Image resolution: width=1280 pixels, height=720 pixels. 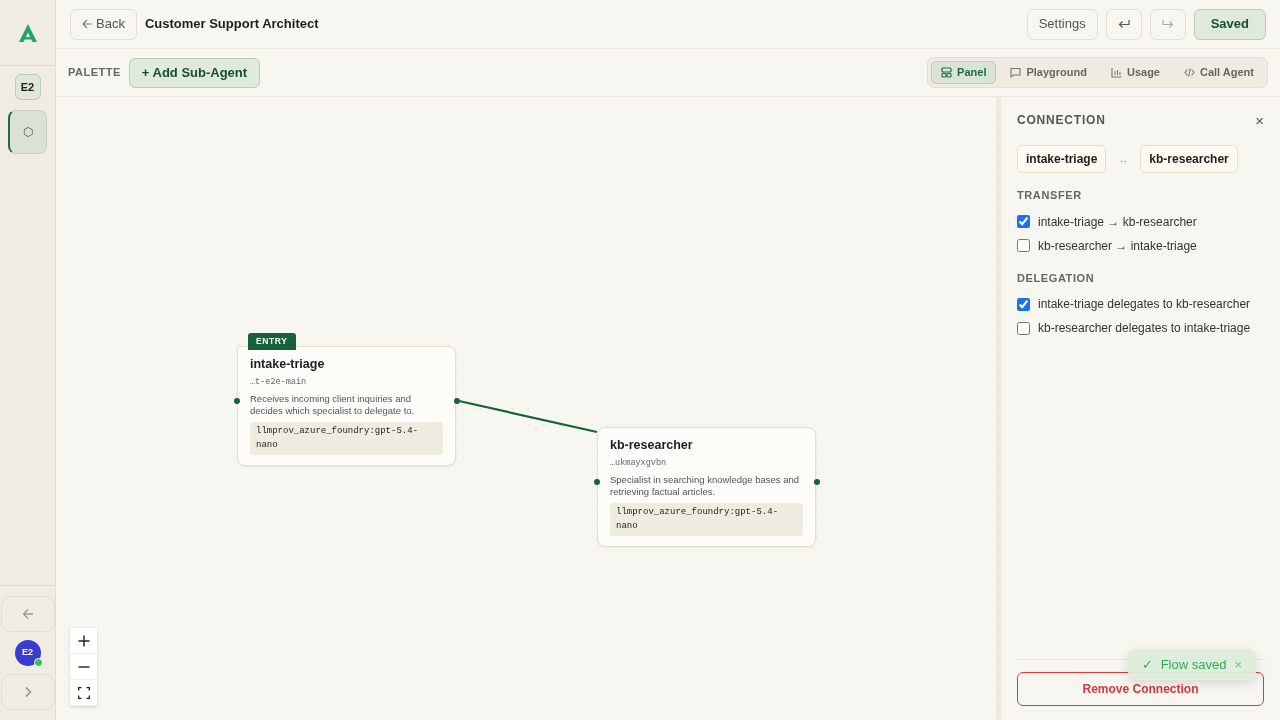 I want to click on view-tab: Usage, so click(x=1135, y=72).